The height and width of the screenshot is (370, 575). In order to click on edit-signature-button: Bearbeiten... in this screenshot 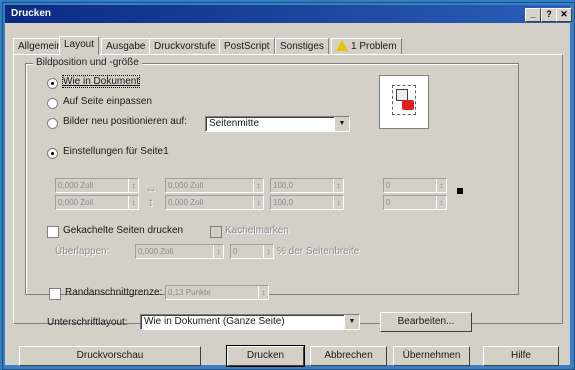, I will do `click(426, 322)`.